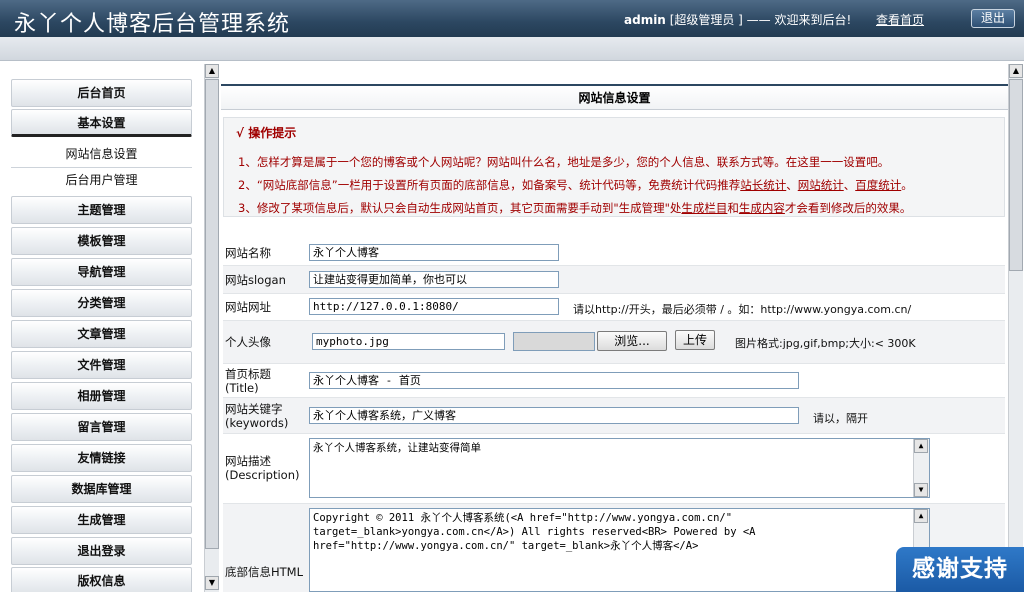  Describe the element at coordinates (101, 427) in the screenshot. I see `sidebar-item-messages: 留言管理` at that location.